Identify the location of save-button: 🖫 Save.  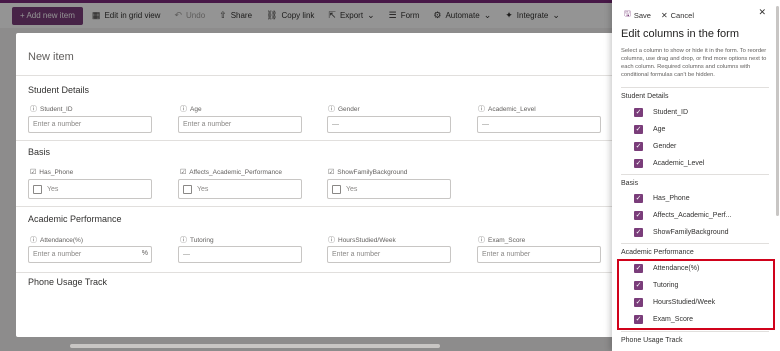
(637, 15).